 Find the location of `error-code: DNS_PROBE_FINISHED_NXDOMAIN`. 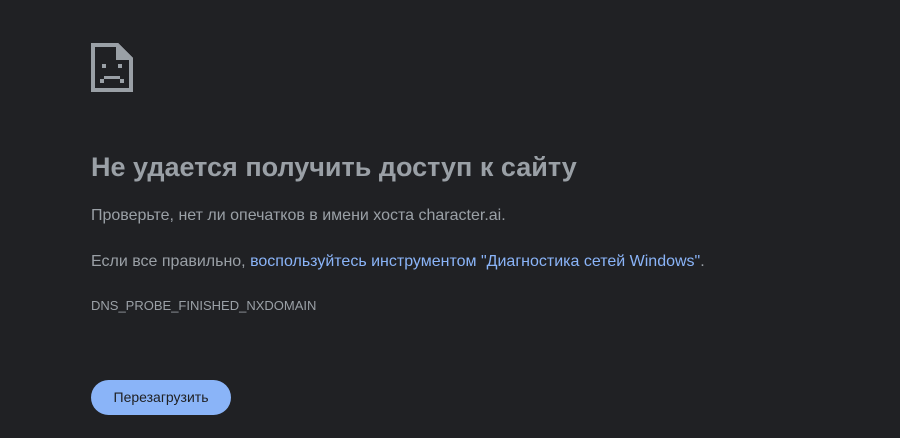

error-code: DNS_PROBE_FINISHED_NXDOMAIN is located at coordinates (204, 305).